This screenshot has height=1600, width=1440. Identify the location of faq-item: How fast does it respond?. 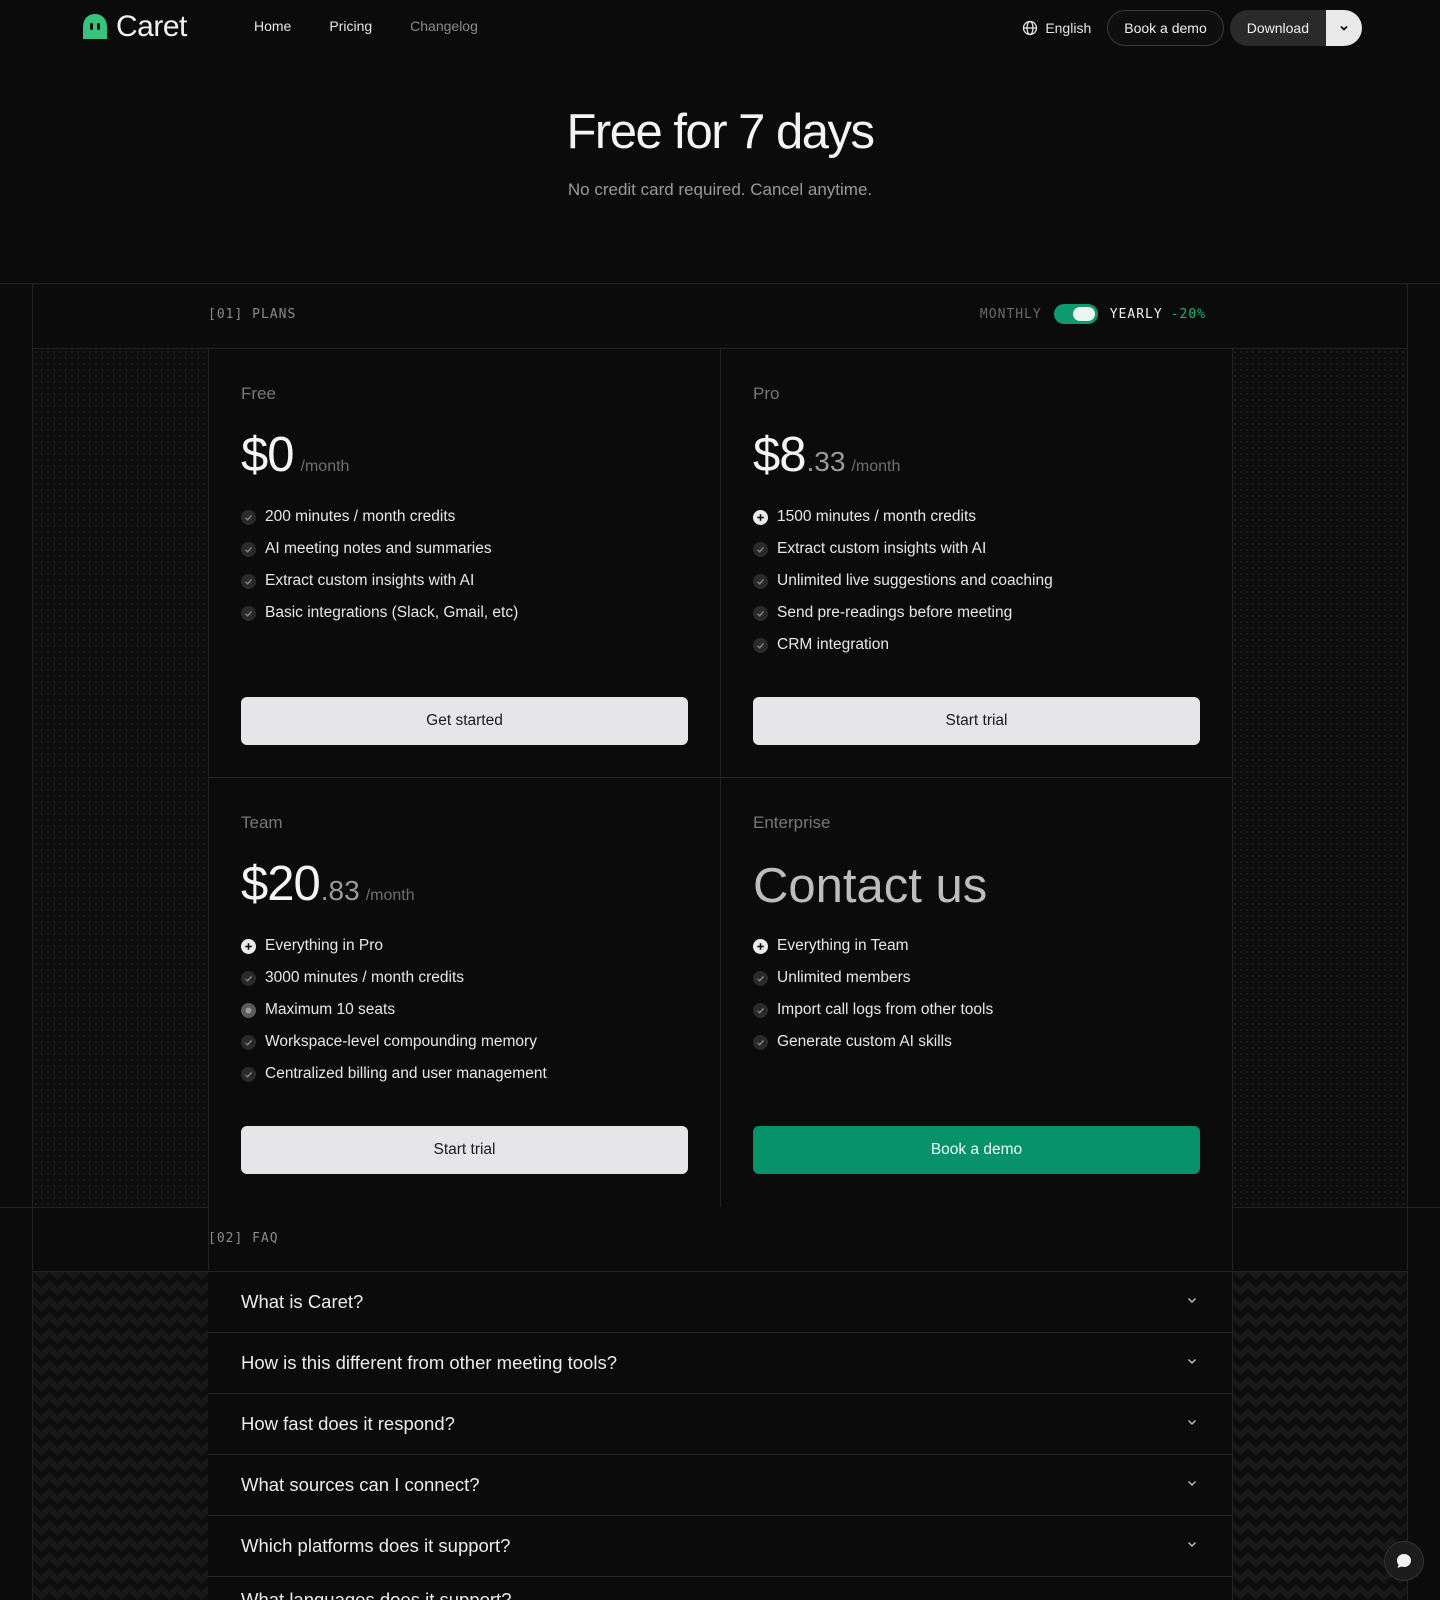
(720, 1424).